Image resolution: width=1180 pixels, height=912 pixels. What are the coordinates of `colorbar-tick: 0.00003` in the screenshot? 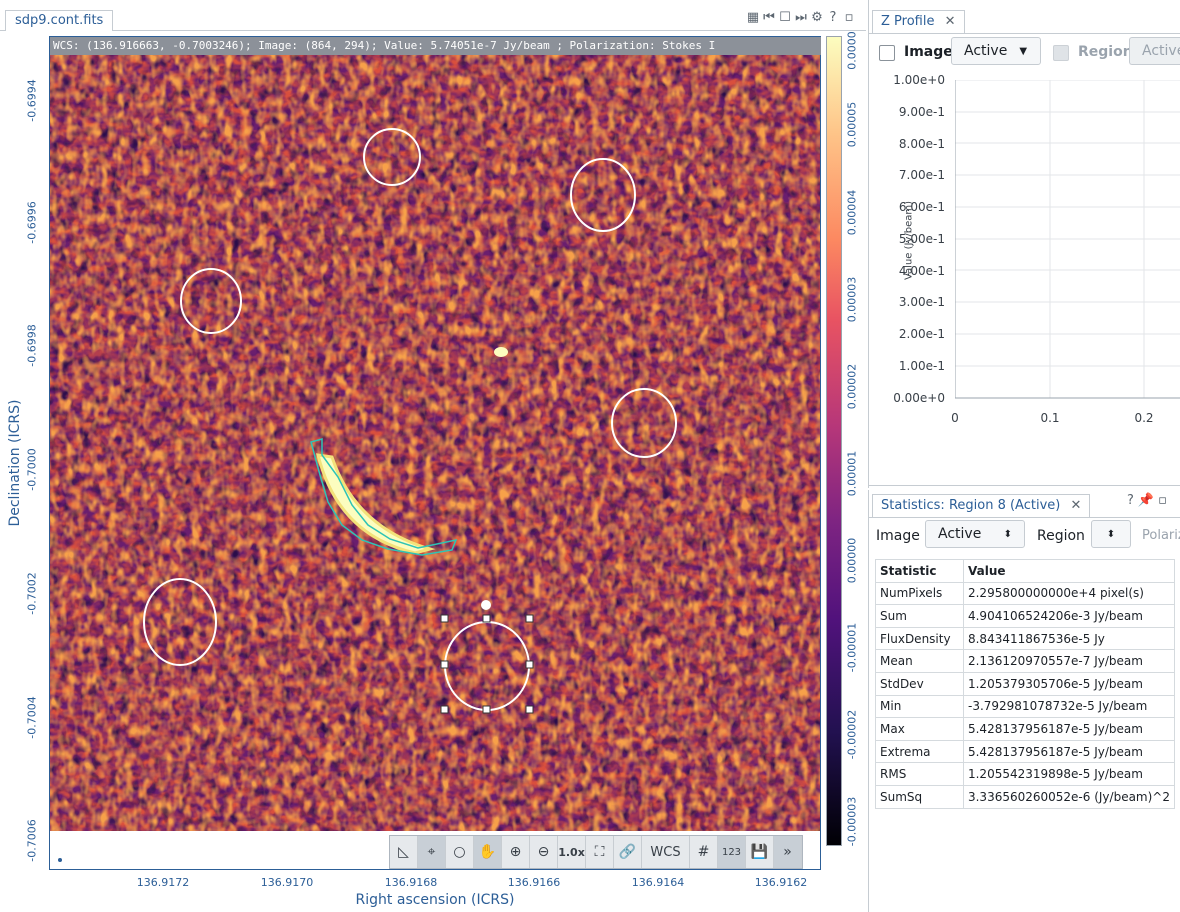 It's located at (852, 299).